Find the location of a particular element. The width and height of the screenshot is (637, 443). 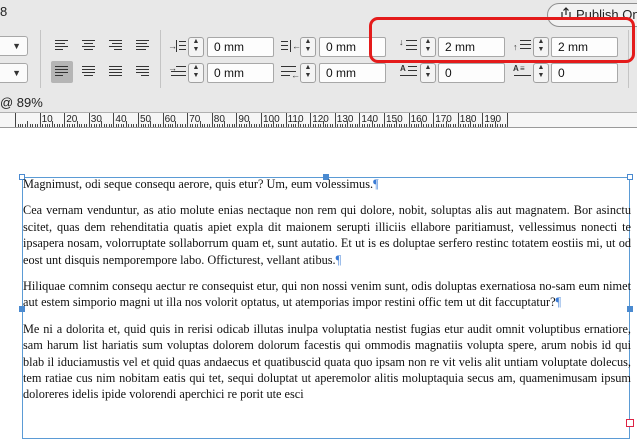

right-indent-field: 0 mm is located at coordinates (352, 47).